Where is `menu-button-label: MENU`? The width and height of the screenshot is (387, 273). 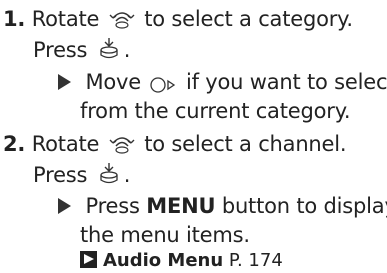 menu-button-label: MENU is located at coordinates (181, 206).